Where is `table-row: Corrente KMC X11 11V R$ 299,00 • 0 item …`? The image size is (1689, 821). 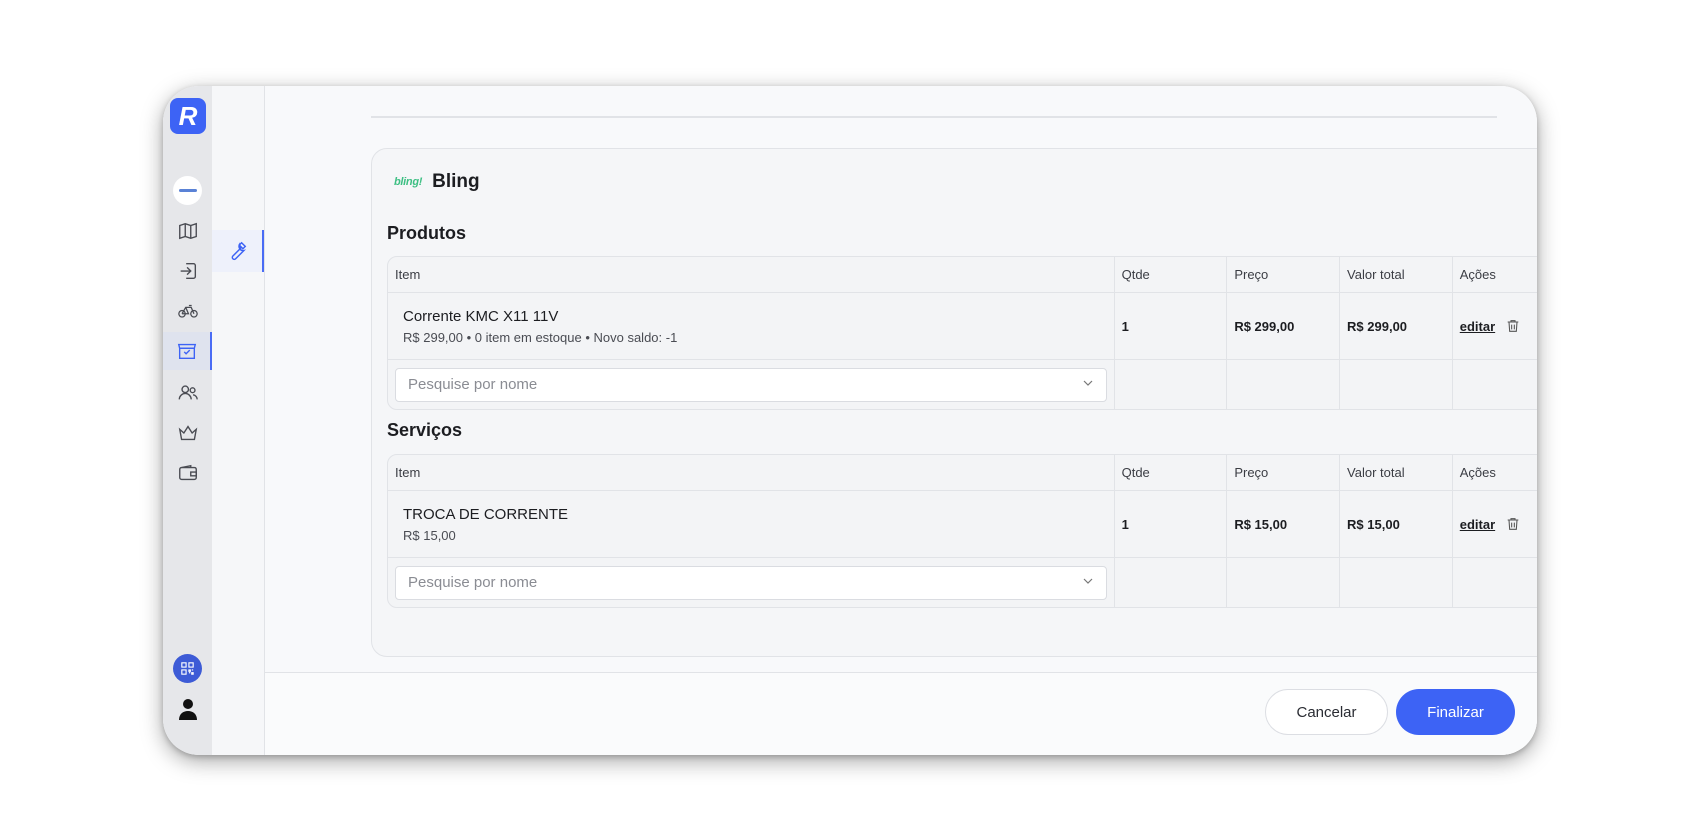
table-row: Corrente KMC X11 11V R$ 299,00 • 0 item … is located at coordinates (962, 326).